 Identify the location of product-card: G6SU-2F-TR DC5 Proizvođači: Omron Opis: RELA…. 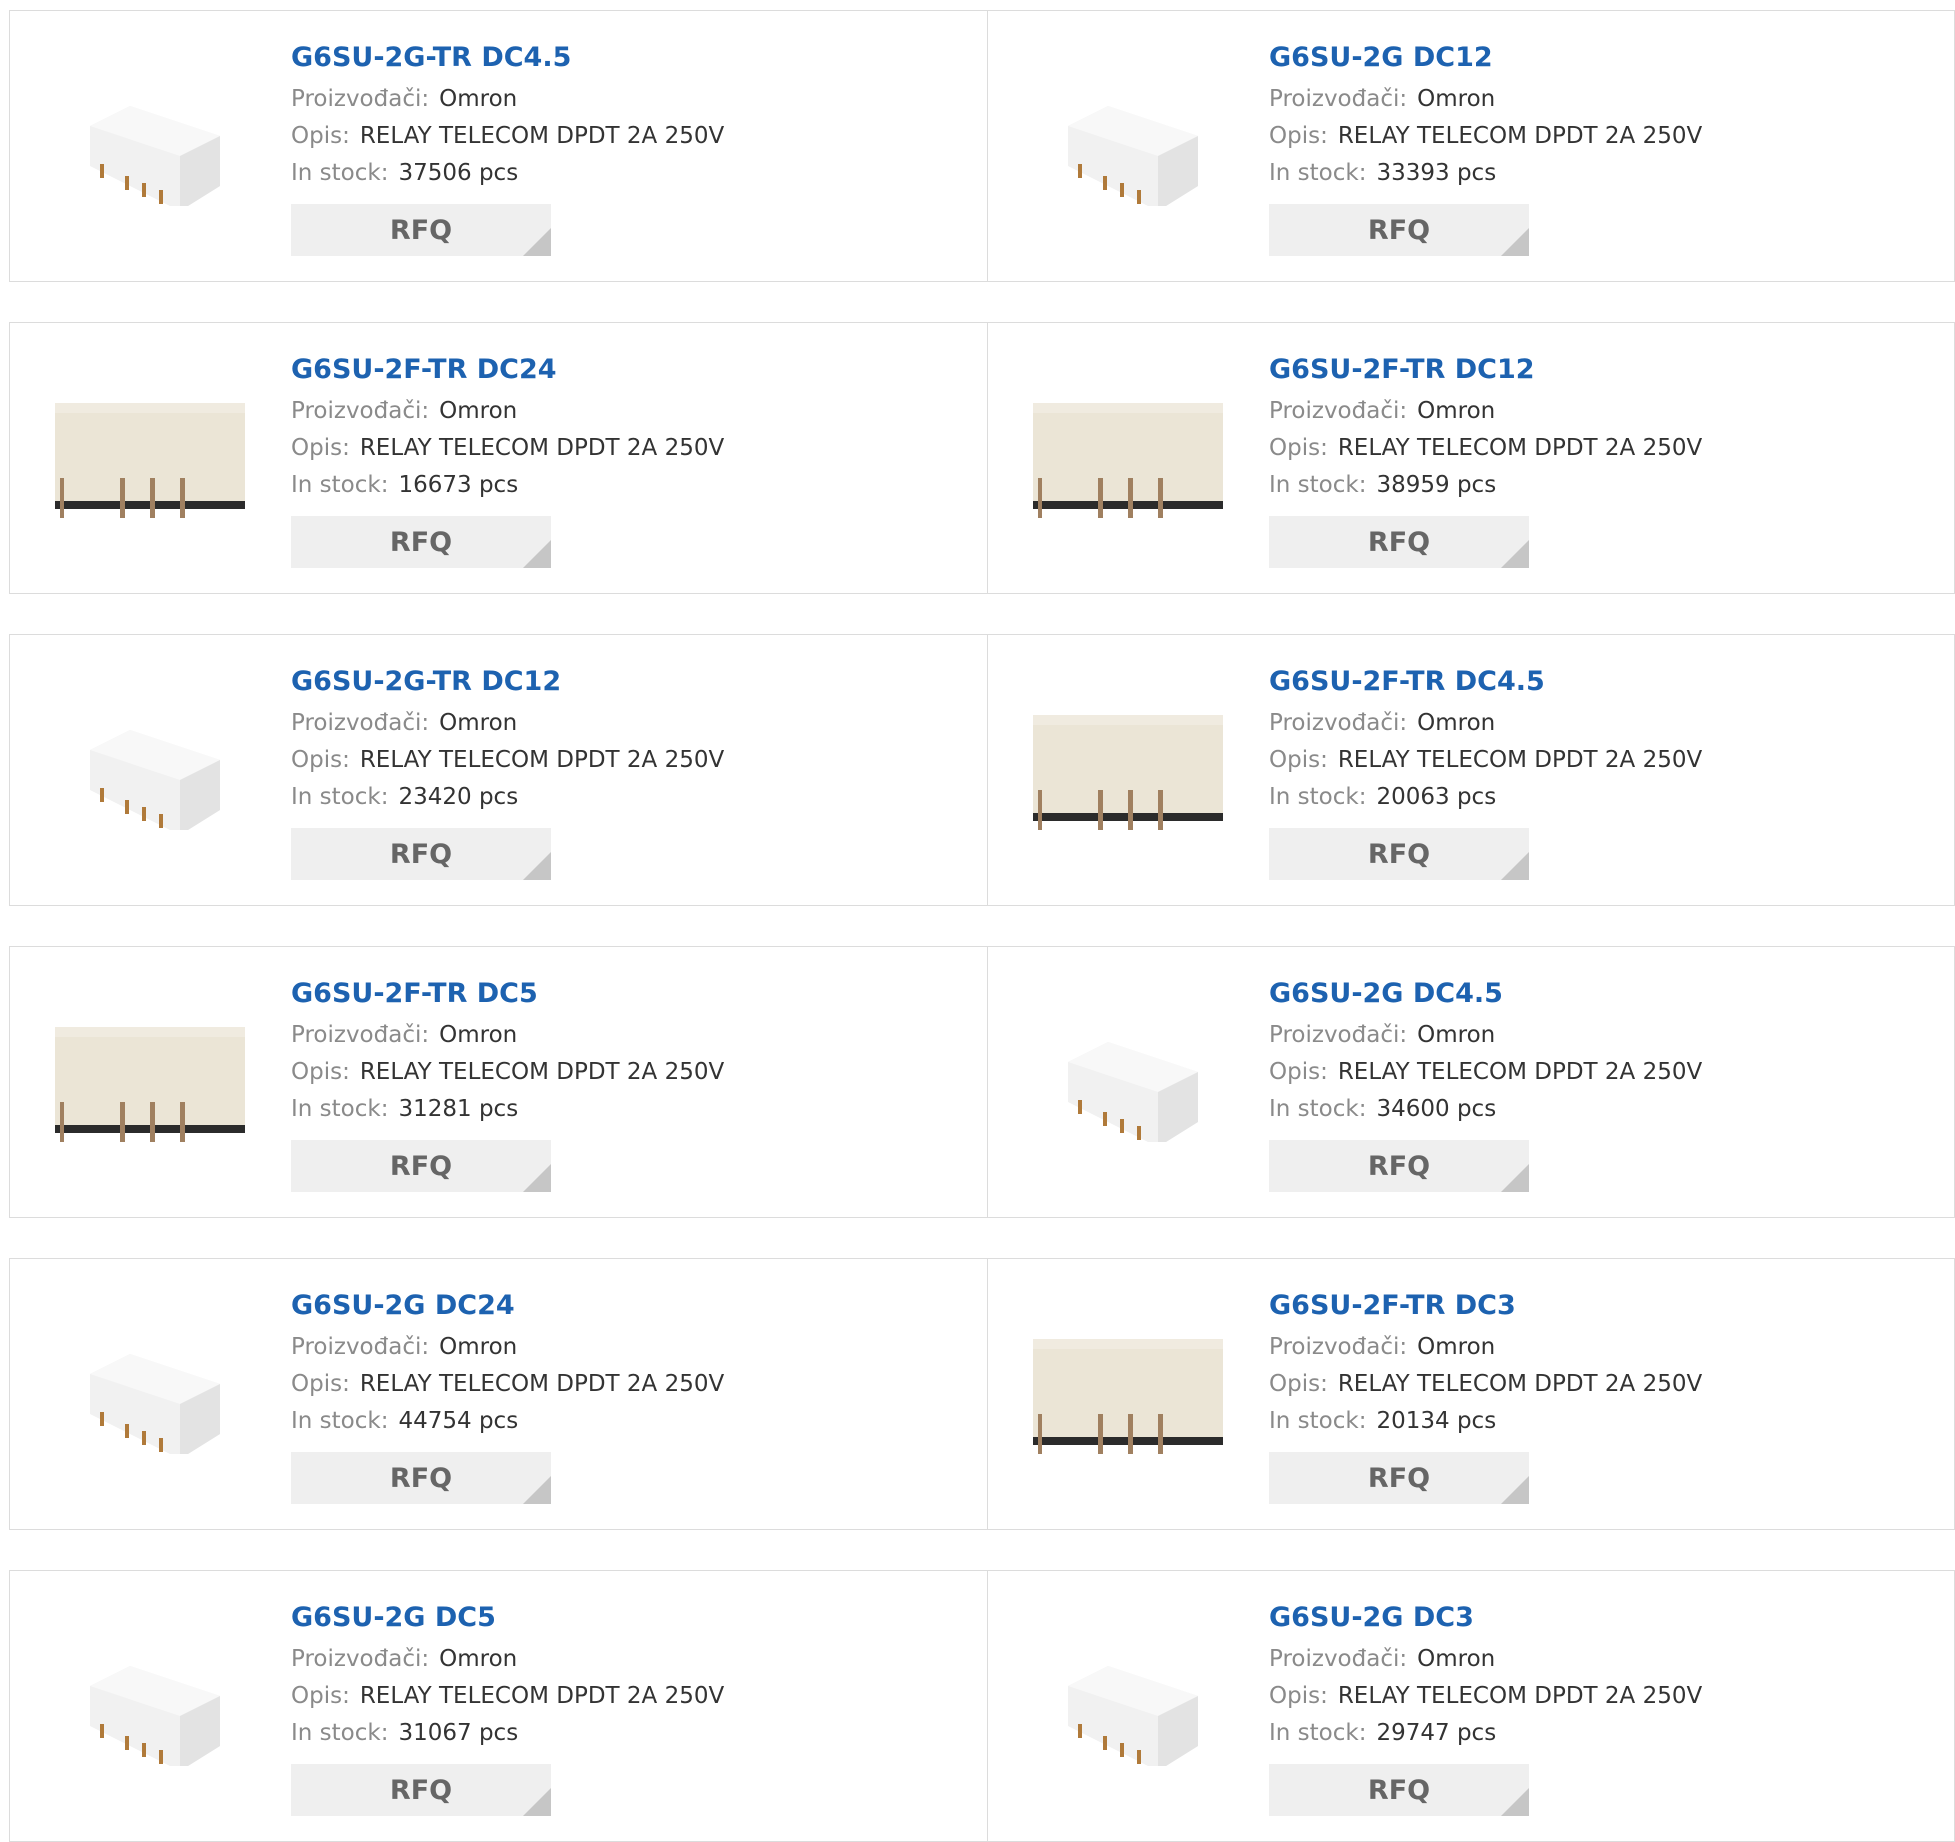
(499, 1082).